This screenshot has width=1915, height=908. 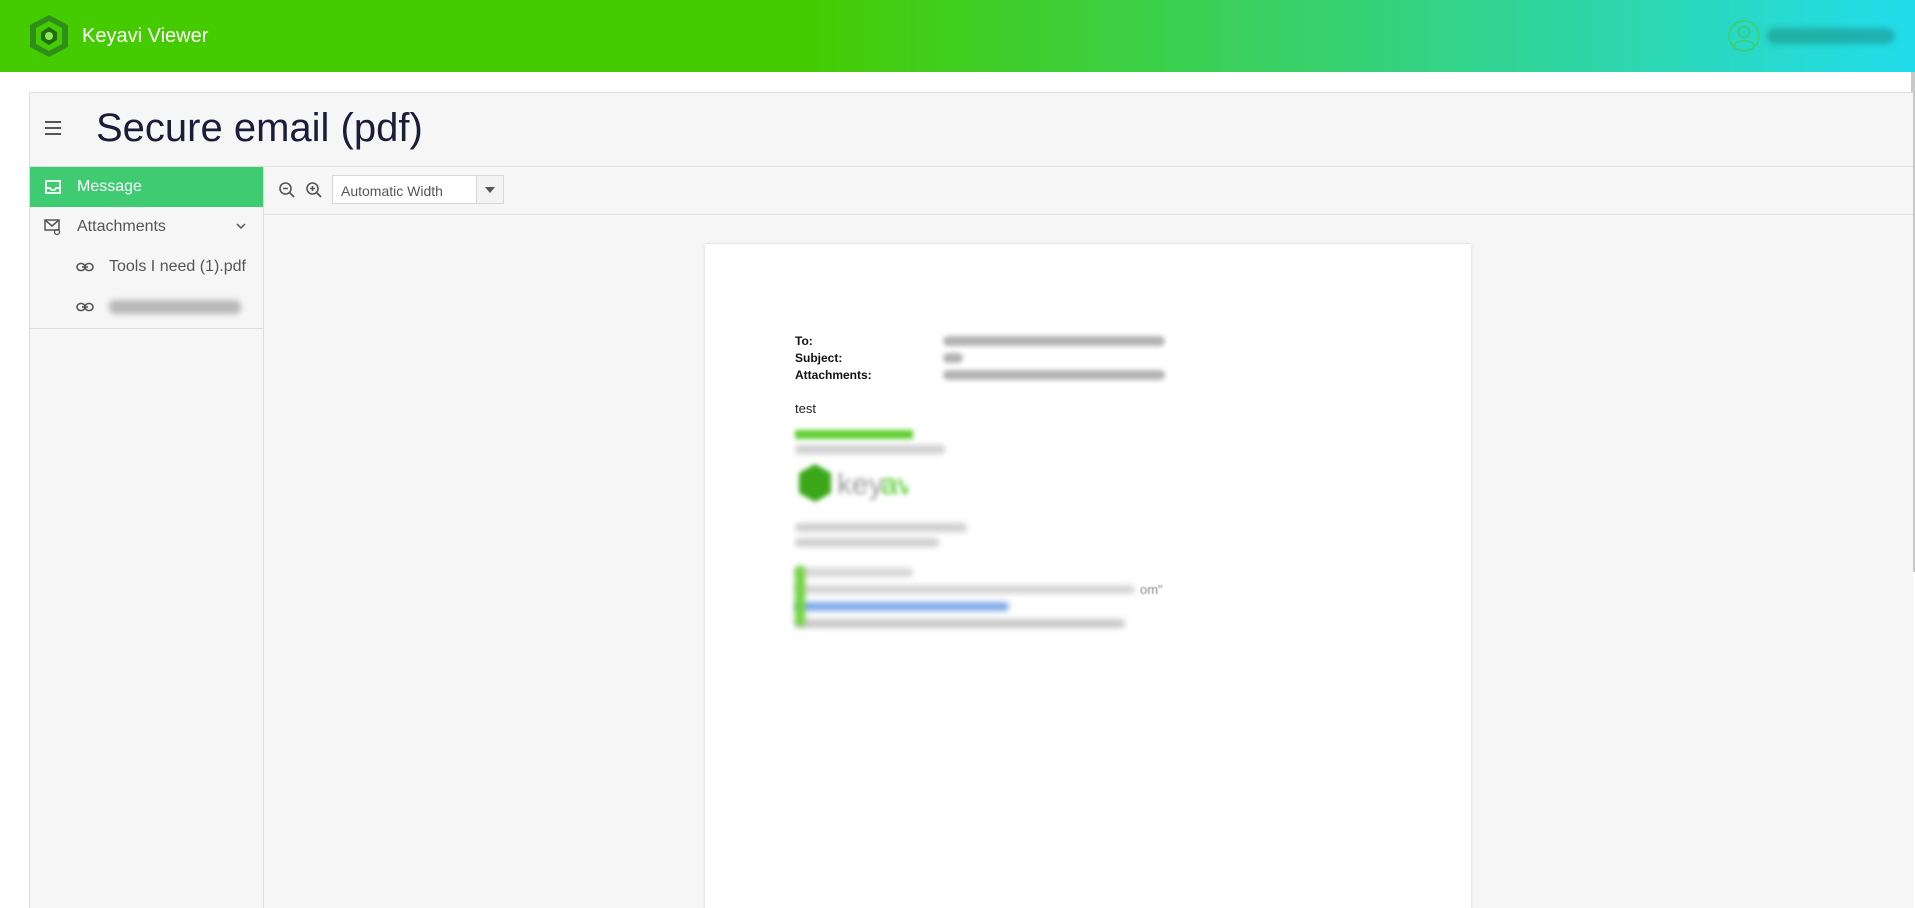 What do you see at coordinates (392, 191) in the screenshot?
I see `zoom-select-value: Automatic Width` at bounding box center [392, 191].